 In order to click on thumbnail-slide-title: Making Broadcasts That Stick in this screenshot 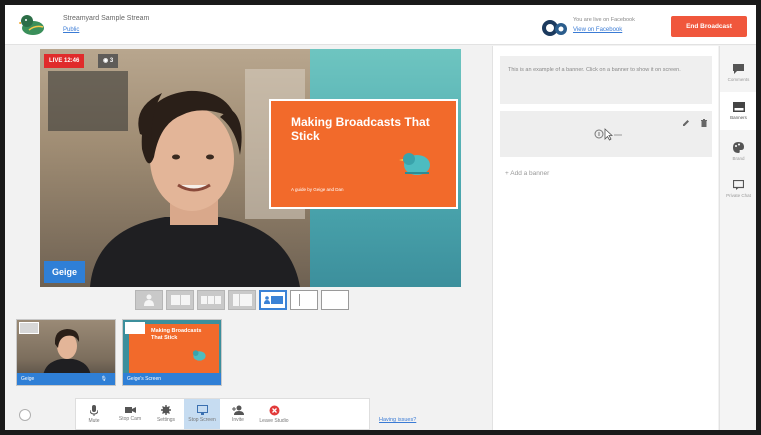, I will do `click(176, 334)`.